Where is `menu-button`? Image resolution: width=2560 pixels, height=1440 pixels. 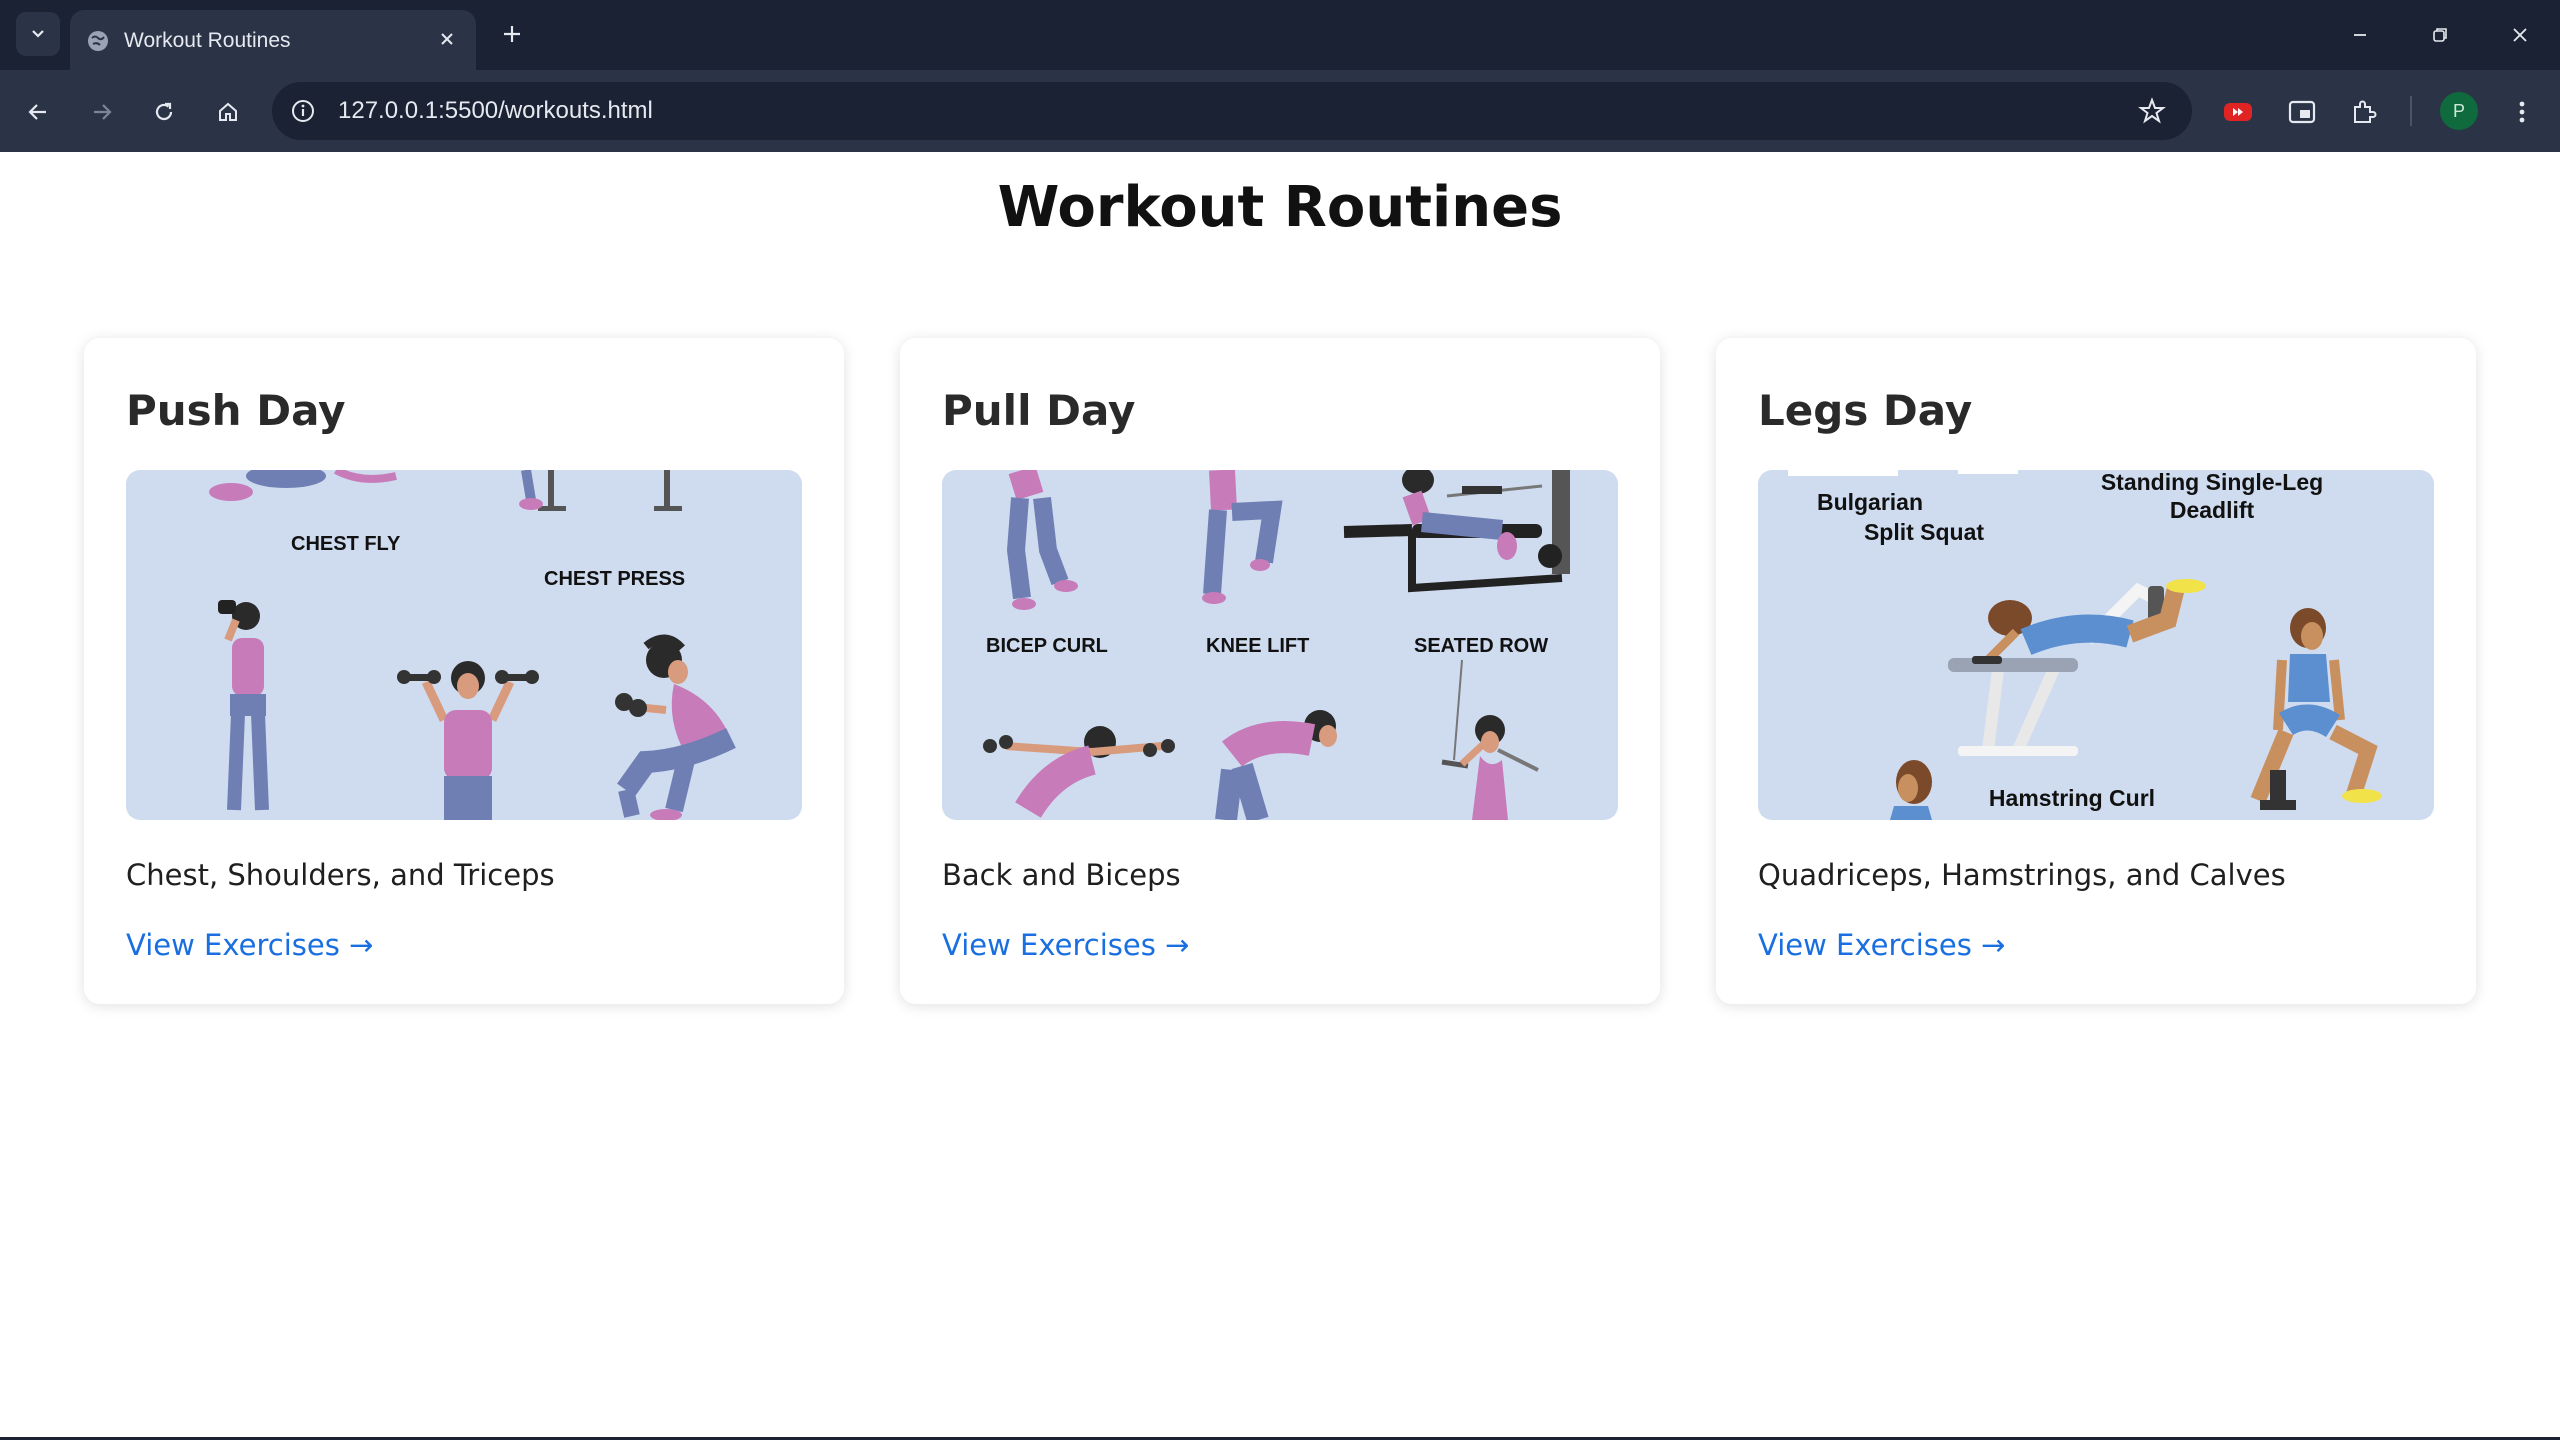 menu-button is located at coordinates (2522, 112).